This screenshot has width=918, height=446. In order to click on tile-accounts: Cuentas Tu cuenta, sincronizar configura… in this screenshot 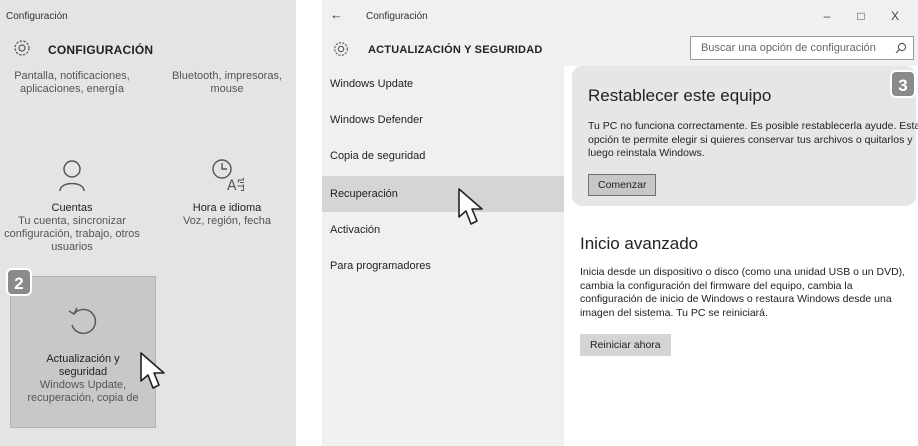, I will do `click(72, 206)`.